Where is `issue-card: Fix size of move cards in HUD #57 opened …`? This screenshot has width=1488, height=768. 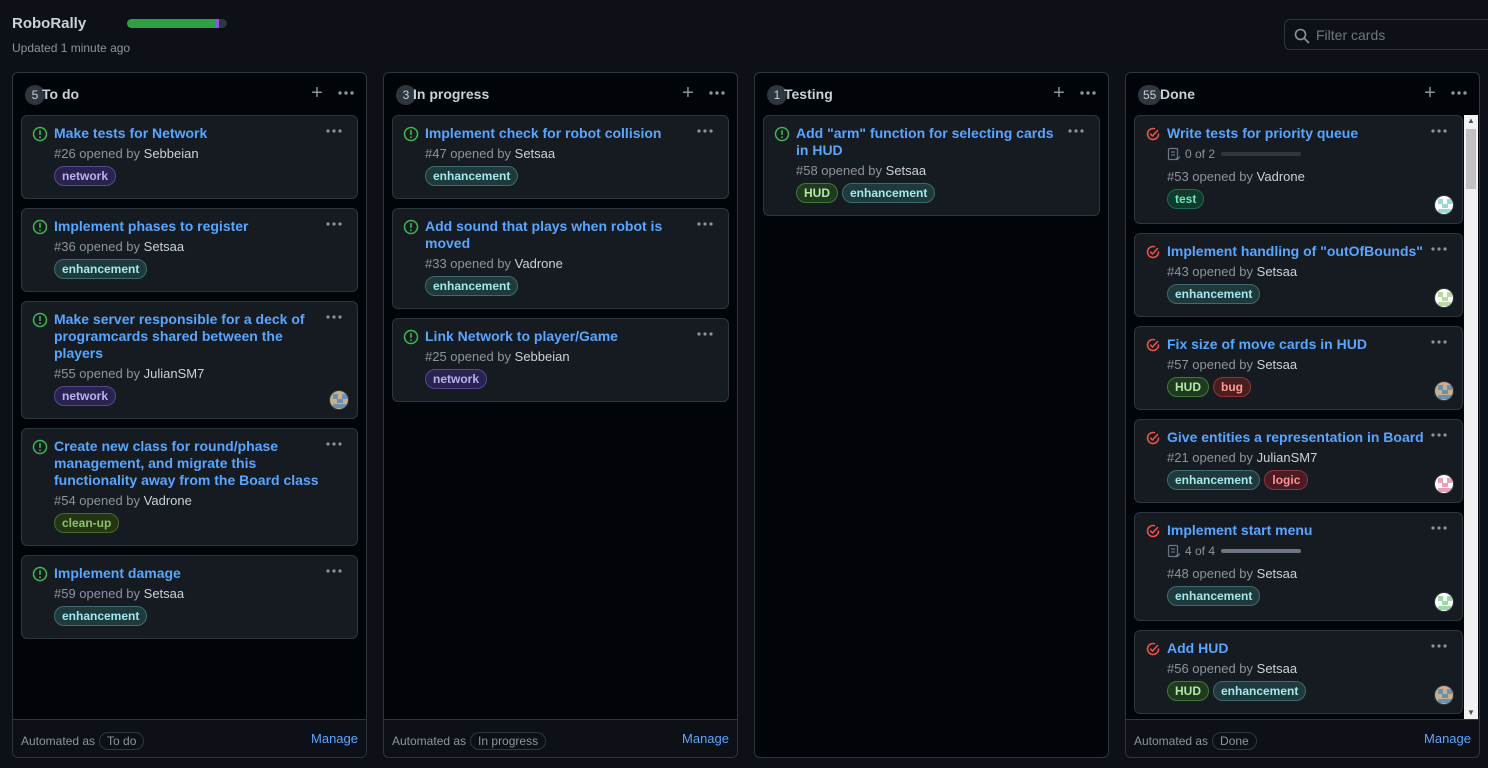
issue-card: Fix size of move cards in HUD #57 opened … is located at coordinates (1298, 368).